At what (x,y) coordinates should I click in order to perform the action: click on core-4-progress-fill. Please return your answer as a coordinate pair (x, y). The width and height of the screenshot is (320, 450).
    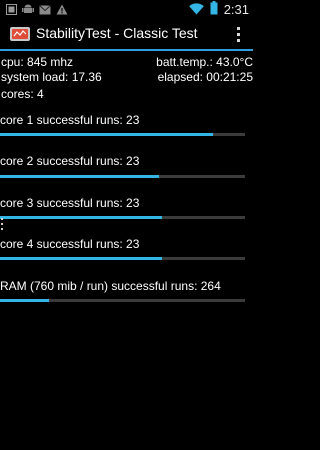
    Looking at the image, I should click on (81, 258).